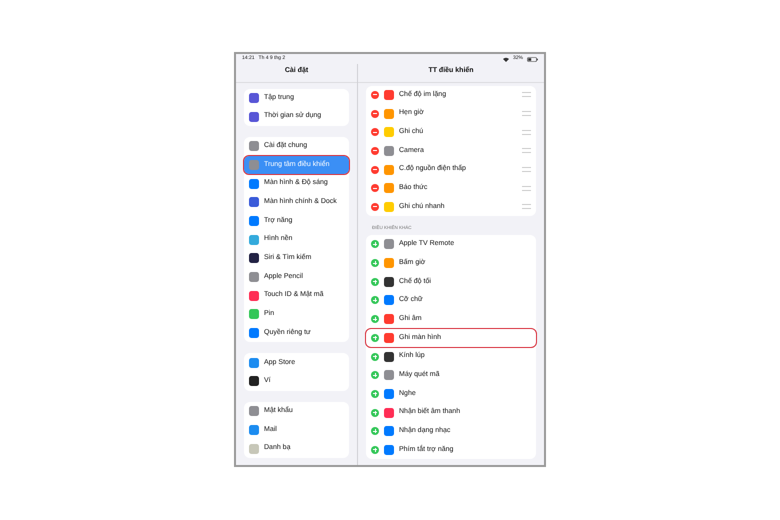 Image resolution: width=780 pixels, height=520 pixels. I want to click on wifi-icon, so click(505, 59).